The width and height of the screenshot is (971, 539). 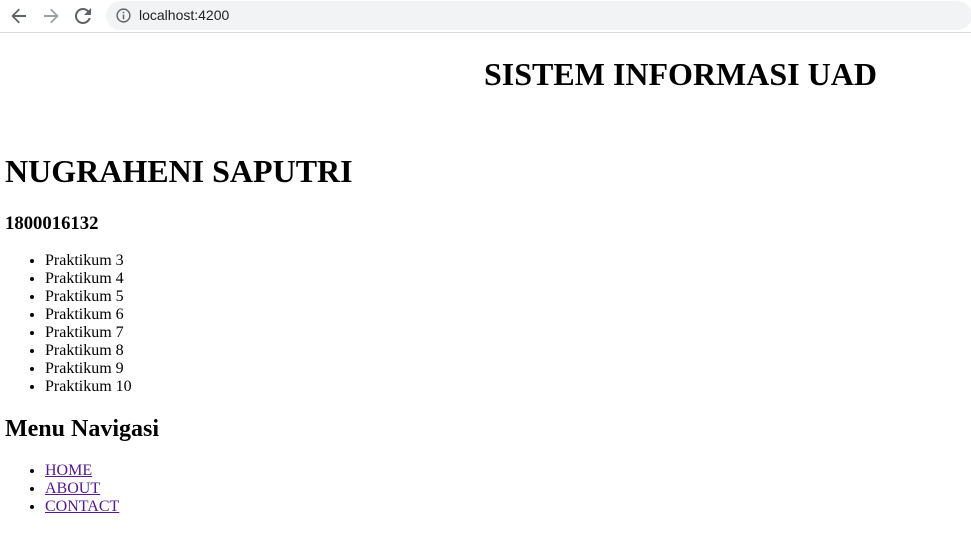 What do you see at coordinates (538, 15) in the screenshot?
I see `address-bar: localhost:4200` at bounding box center [538, 15].